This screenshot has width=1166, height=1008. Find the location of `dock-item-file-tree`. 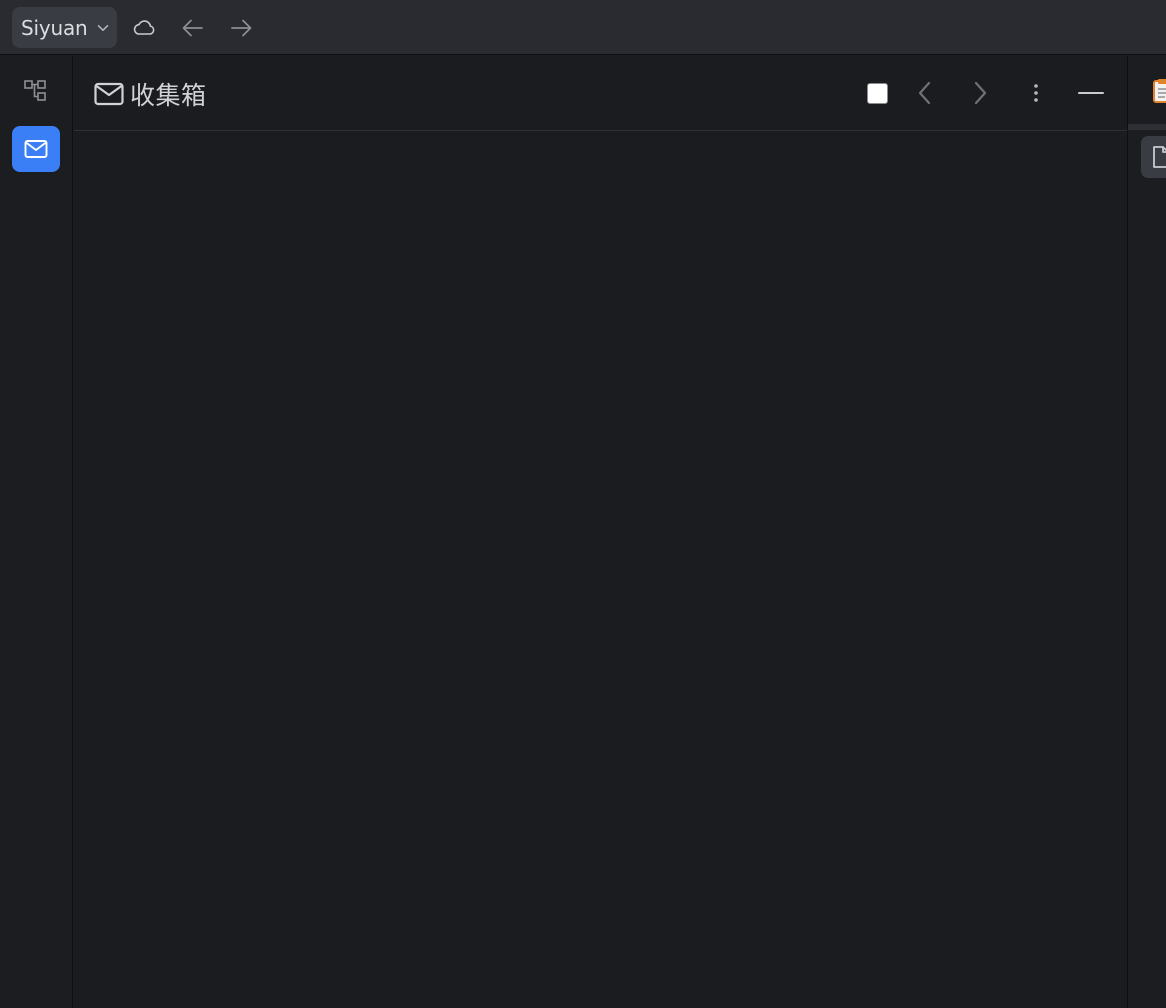

dock-item-file-tree is located at coordinates (36, 91).